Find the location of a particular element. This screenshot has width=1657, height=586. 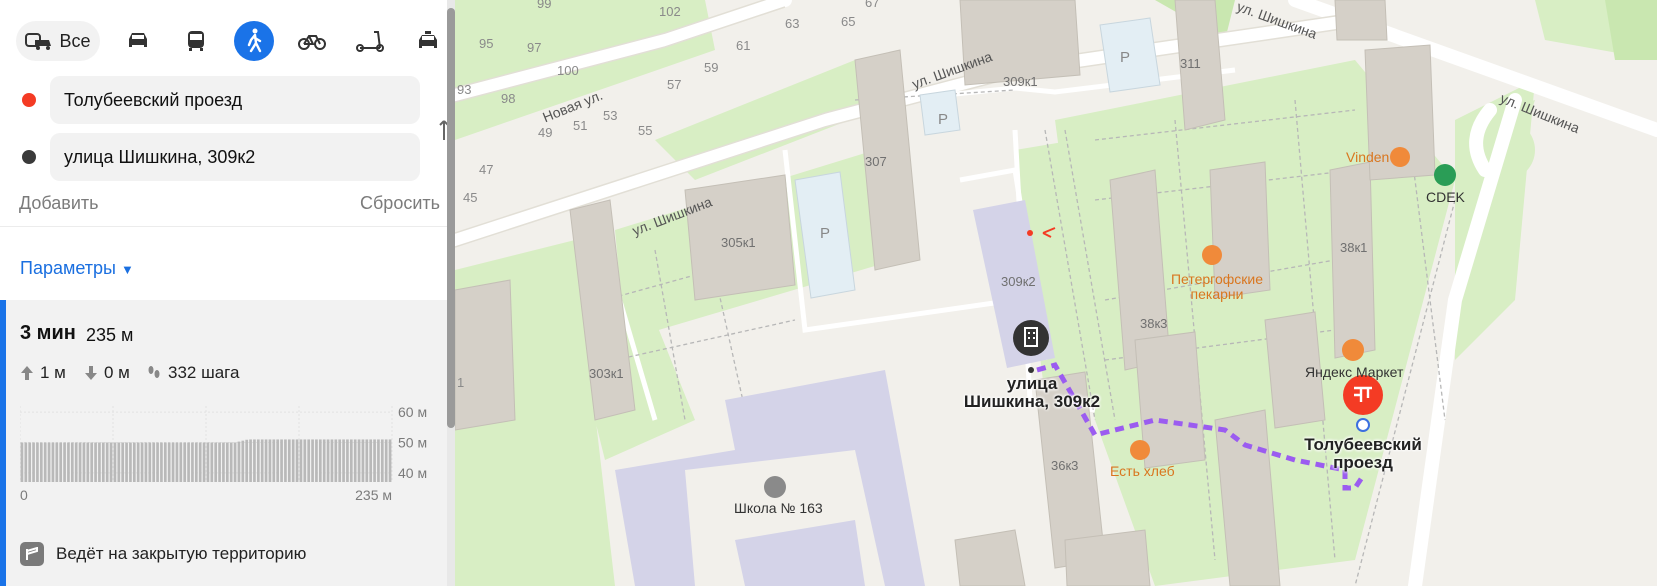

pedestrian-icon is located at coordinates (254, 40).